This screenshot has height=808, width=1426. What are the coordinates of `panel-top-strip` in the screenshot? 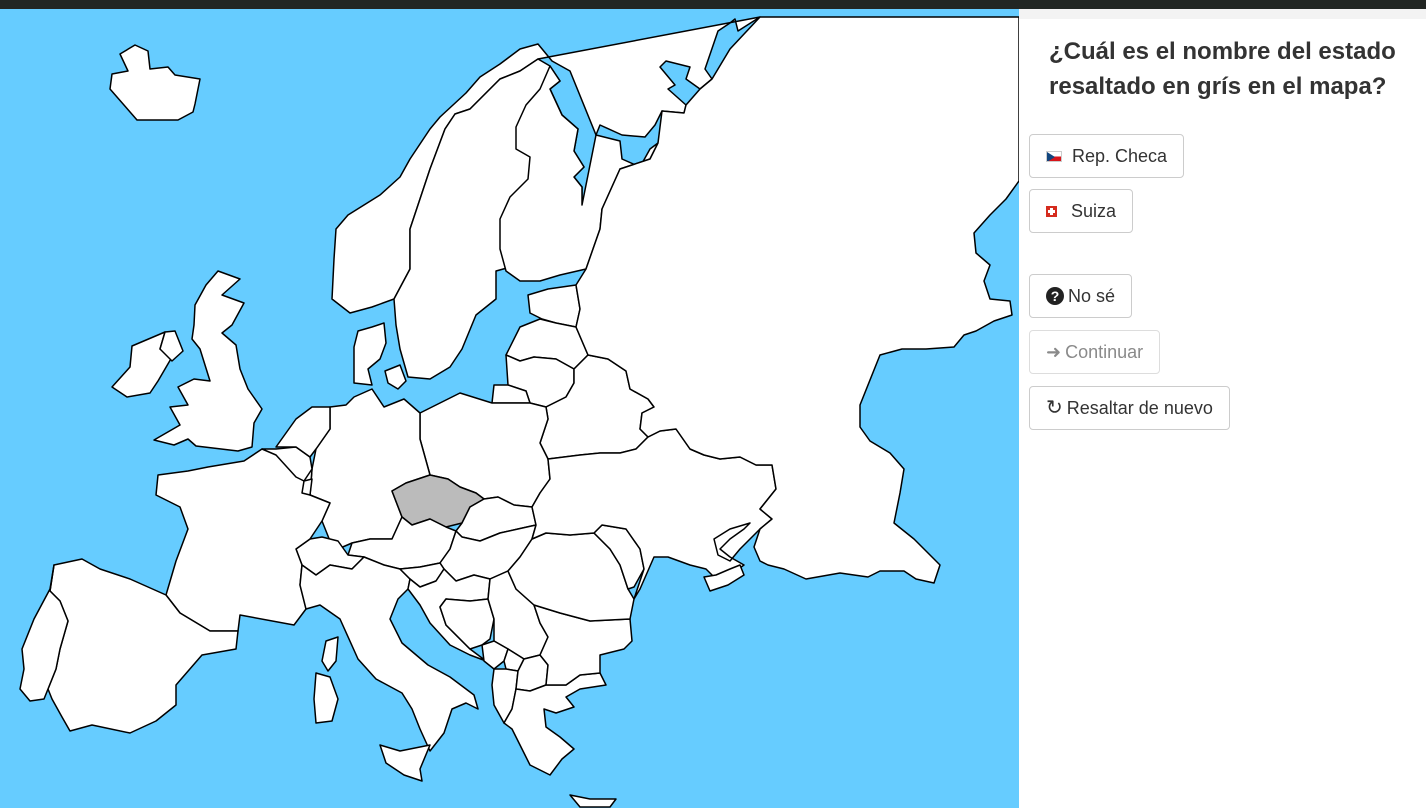 It's located at (1222, 14).